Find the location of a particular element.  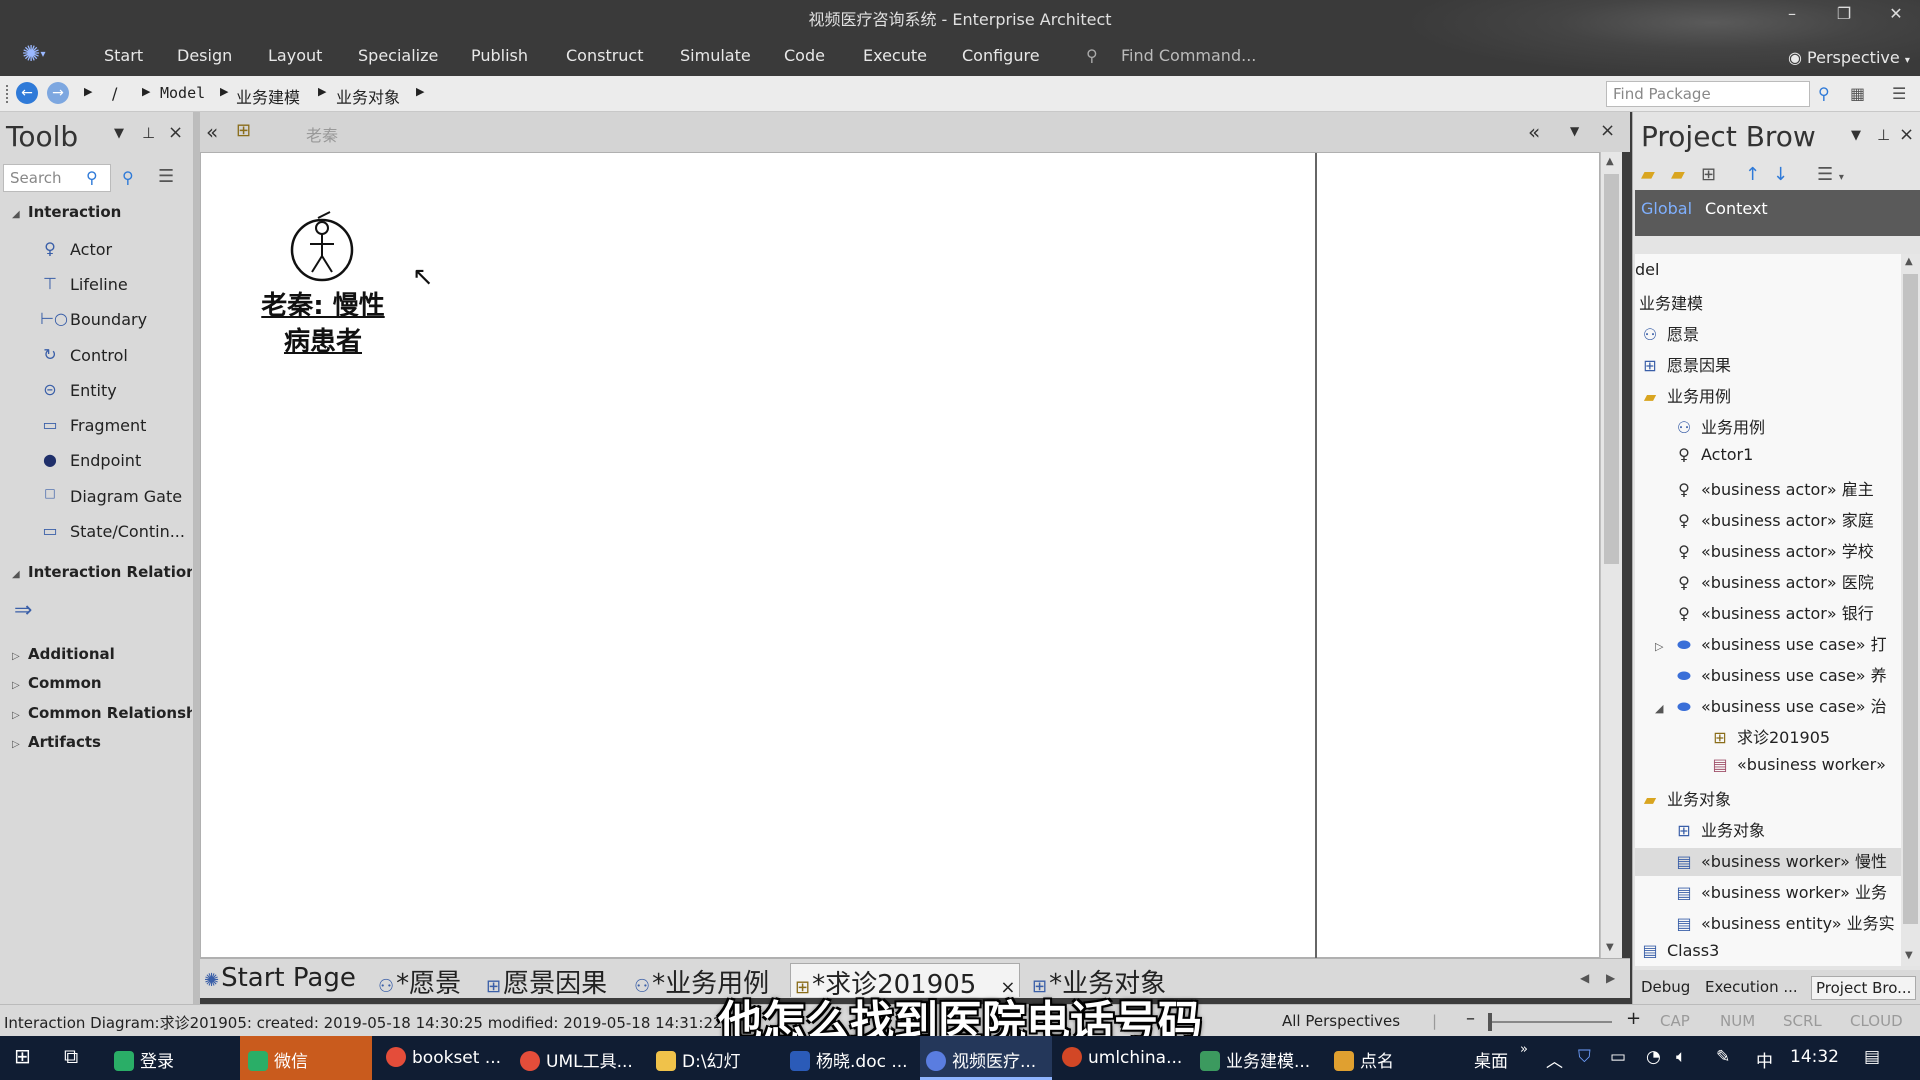

perspective-button: ◉ Perspective ▾ is located at coordinates (1849, 57).